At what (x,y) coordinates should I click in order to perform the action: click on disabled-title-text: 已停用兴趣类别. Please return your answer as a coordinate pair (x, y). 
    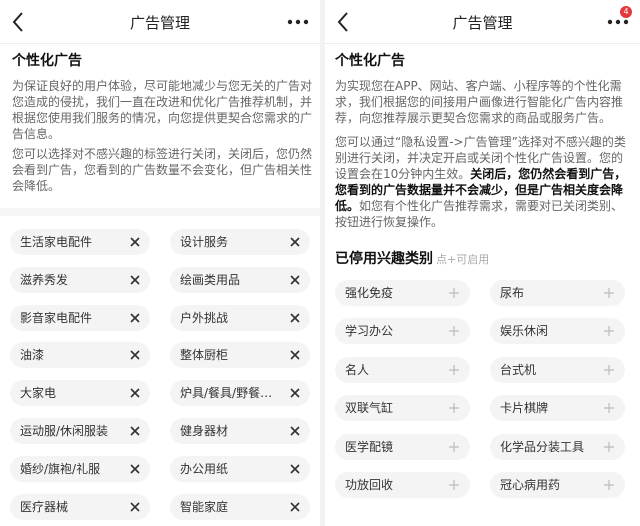
    Looking at the image, I should click on (384, 259).